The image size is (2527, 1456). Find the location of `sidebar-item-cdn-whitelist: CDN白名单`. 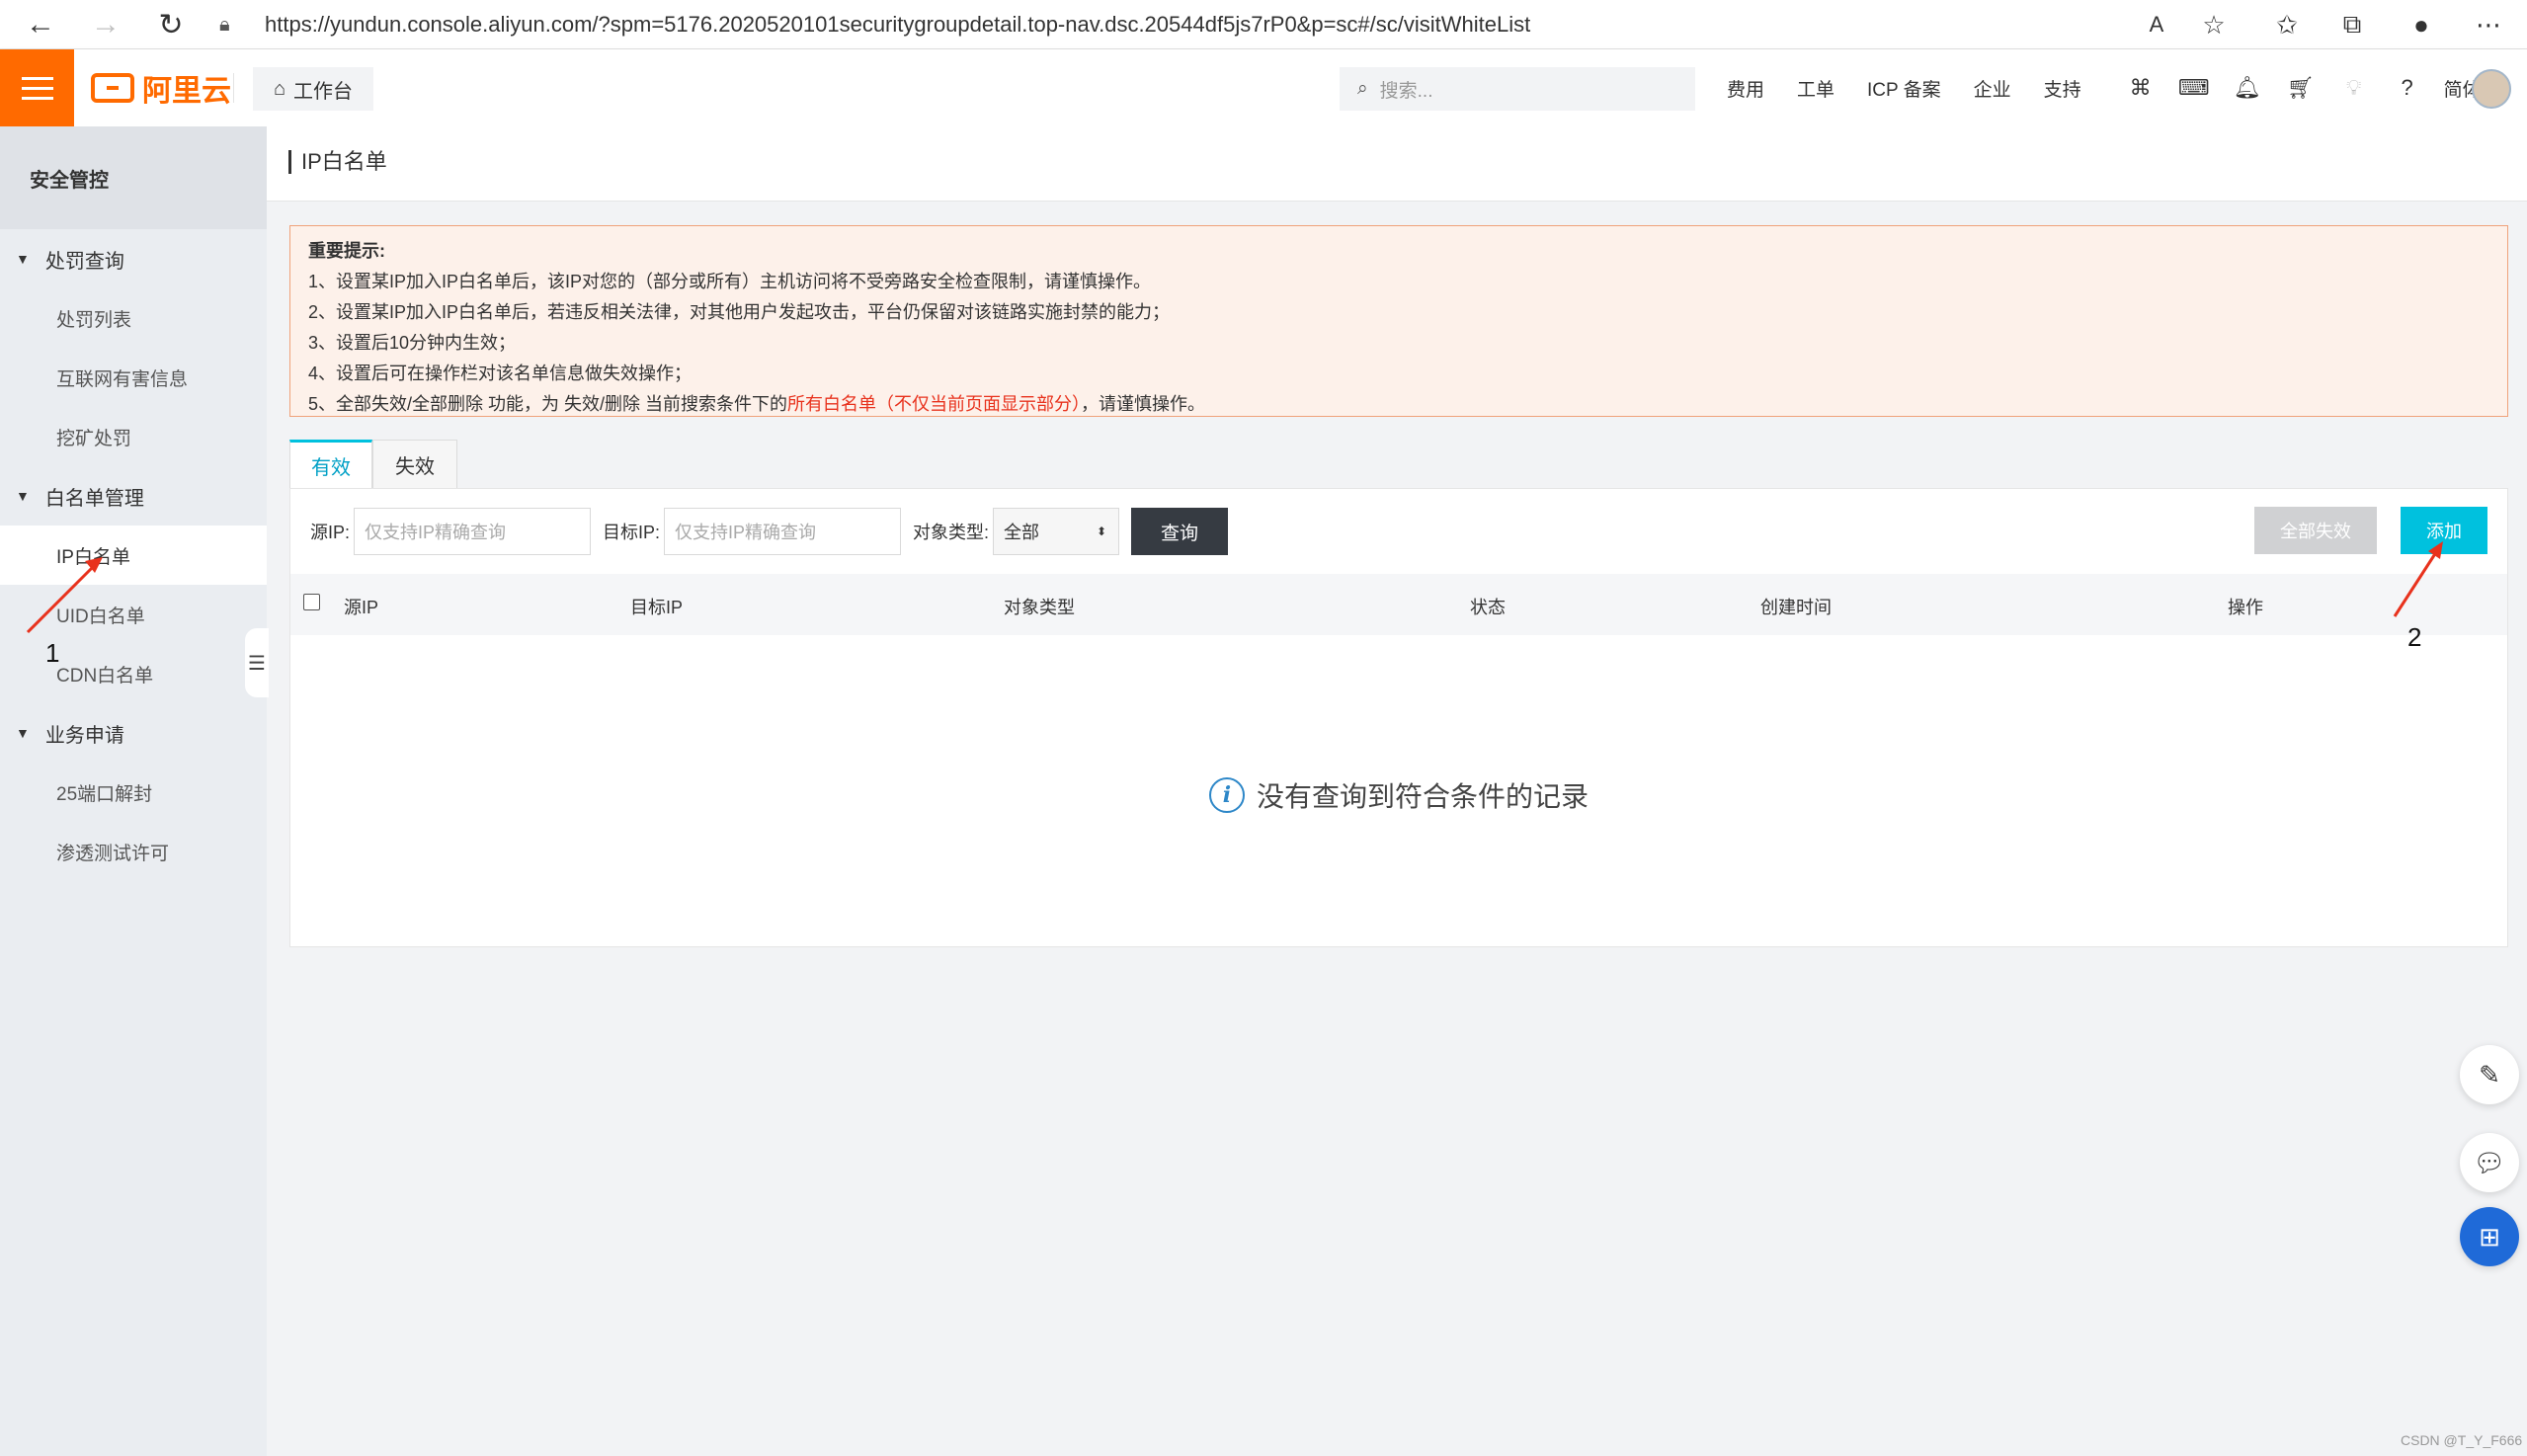

sidebar-item-cdn-whitelist: CDN白名单 is located at coordinates (133, 673).